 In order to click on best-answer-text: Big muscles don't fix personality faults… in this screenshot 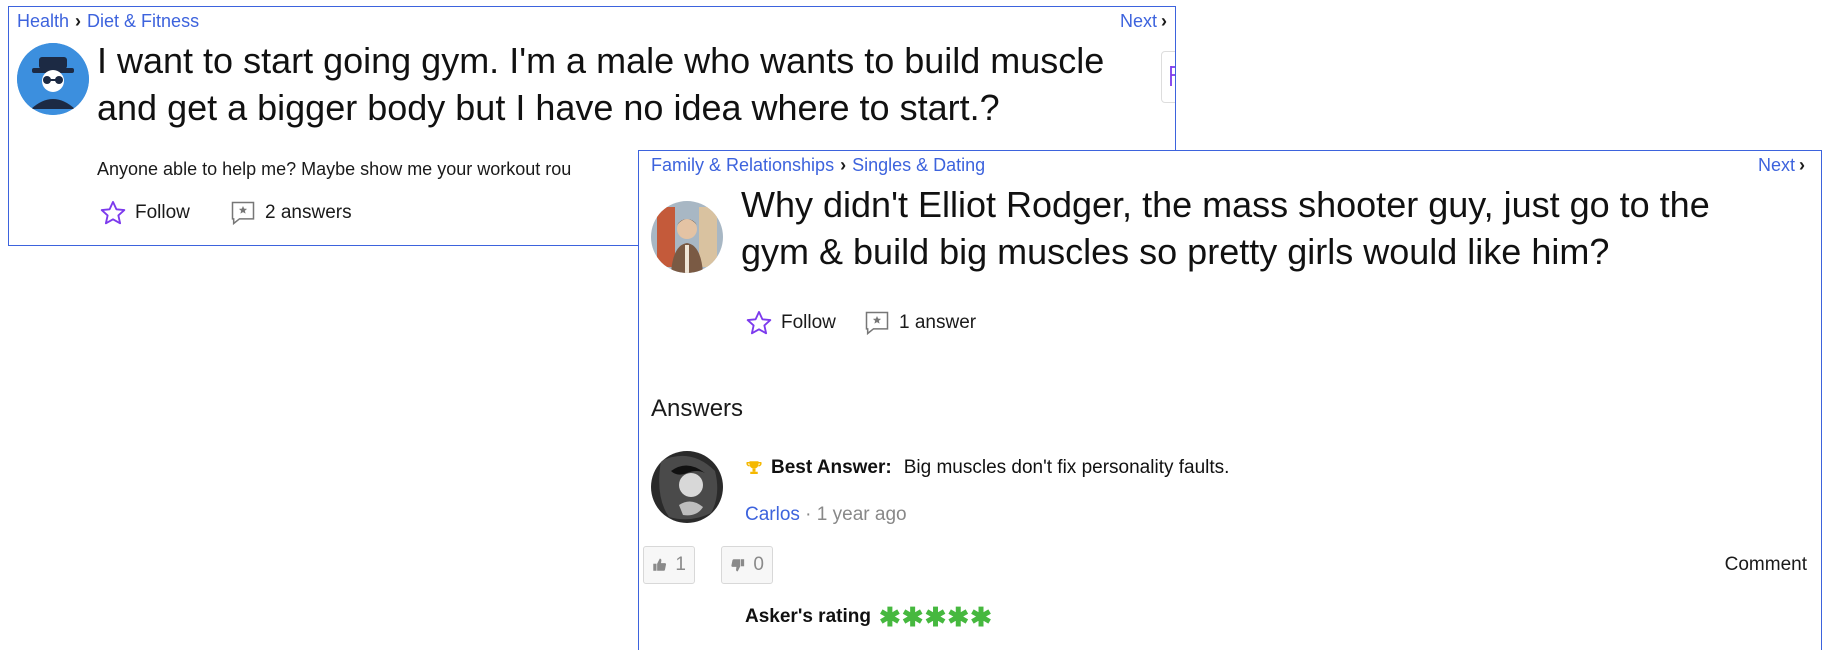, I will do `click(1066, 467)`.